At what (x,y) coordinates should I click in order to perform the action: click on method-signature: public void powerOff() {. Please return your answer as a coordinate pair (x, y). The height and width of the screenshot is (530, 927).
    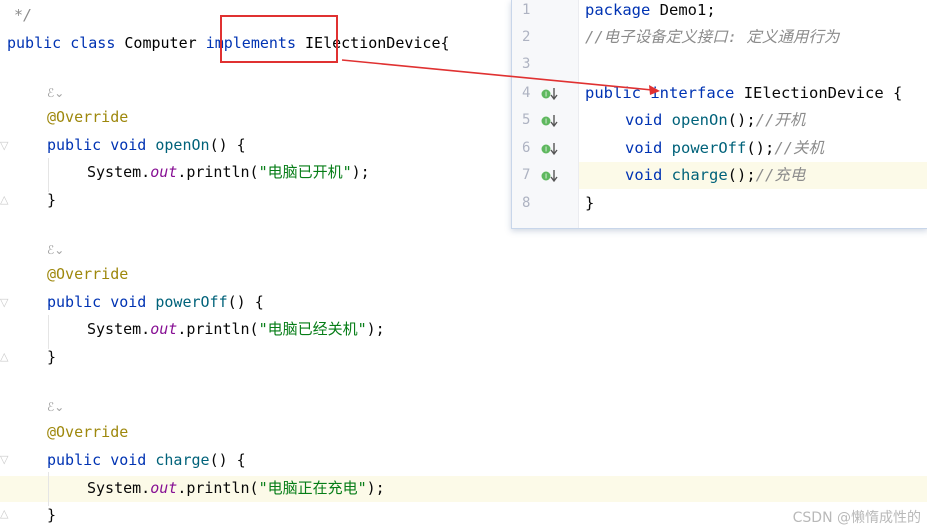
    Looking at the image, I should click on (155, 302).